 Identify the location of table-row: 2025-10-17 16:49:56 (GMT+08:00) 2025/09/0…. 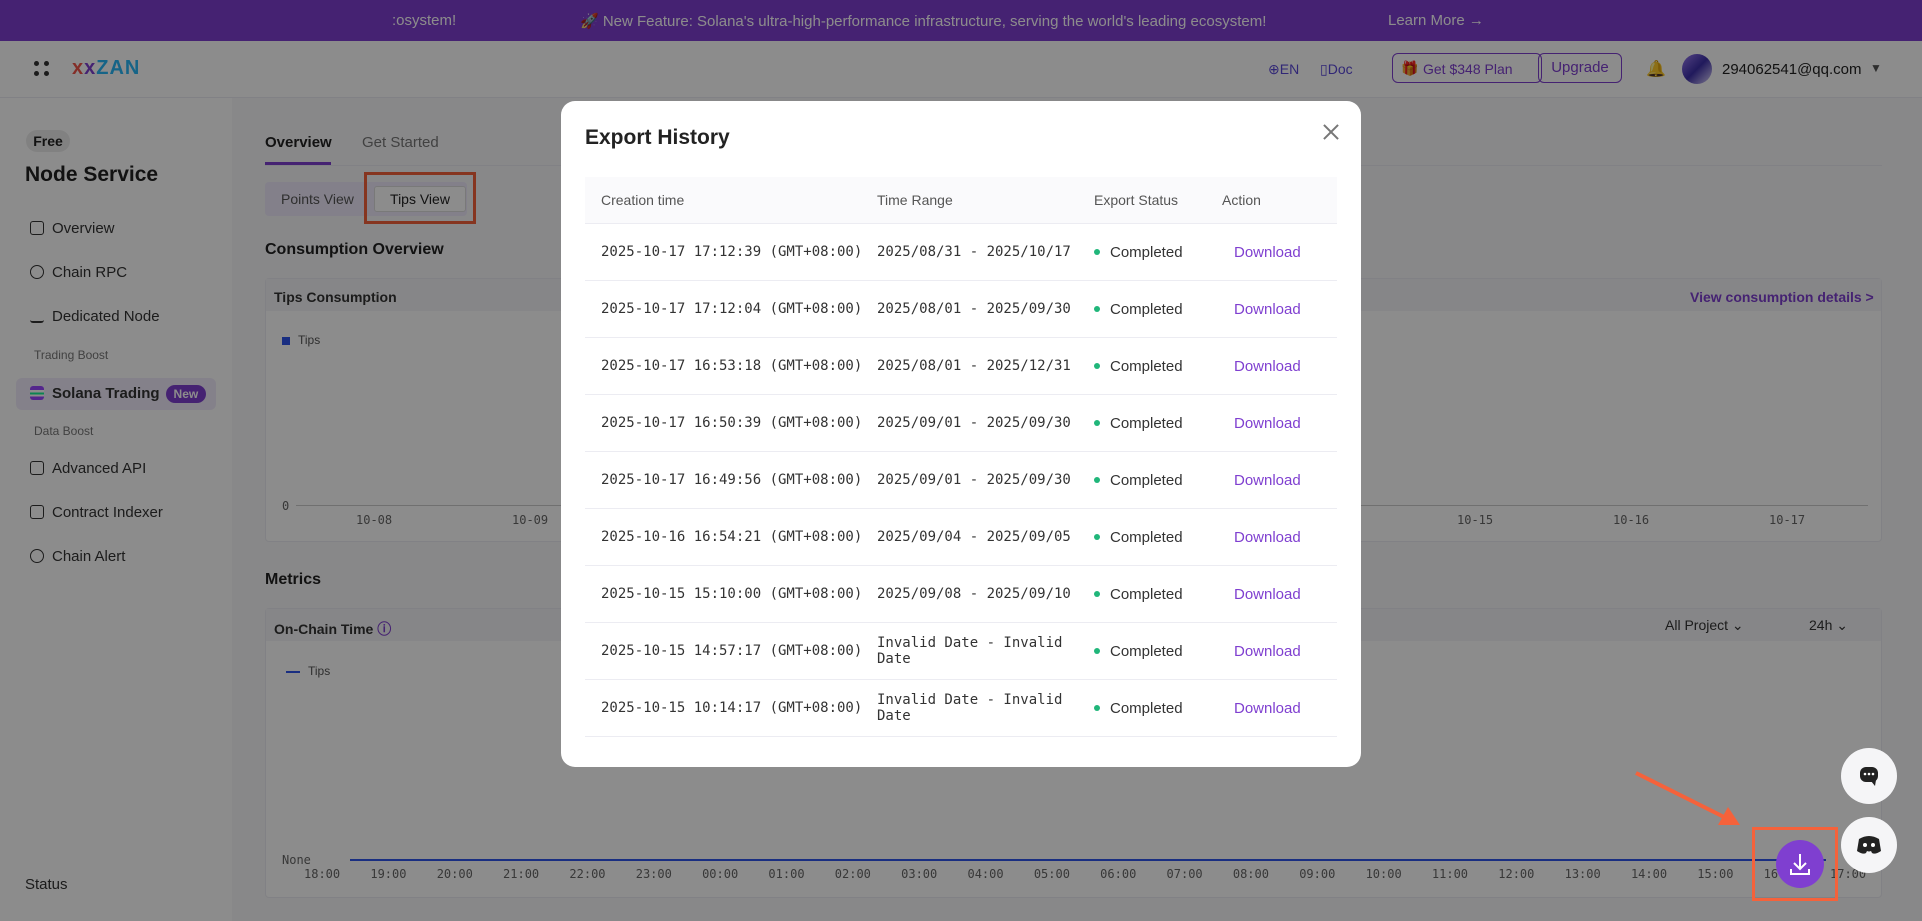
(961, 480).